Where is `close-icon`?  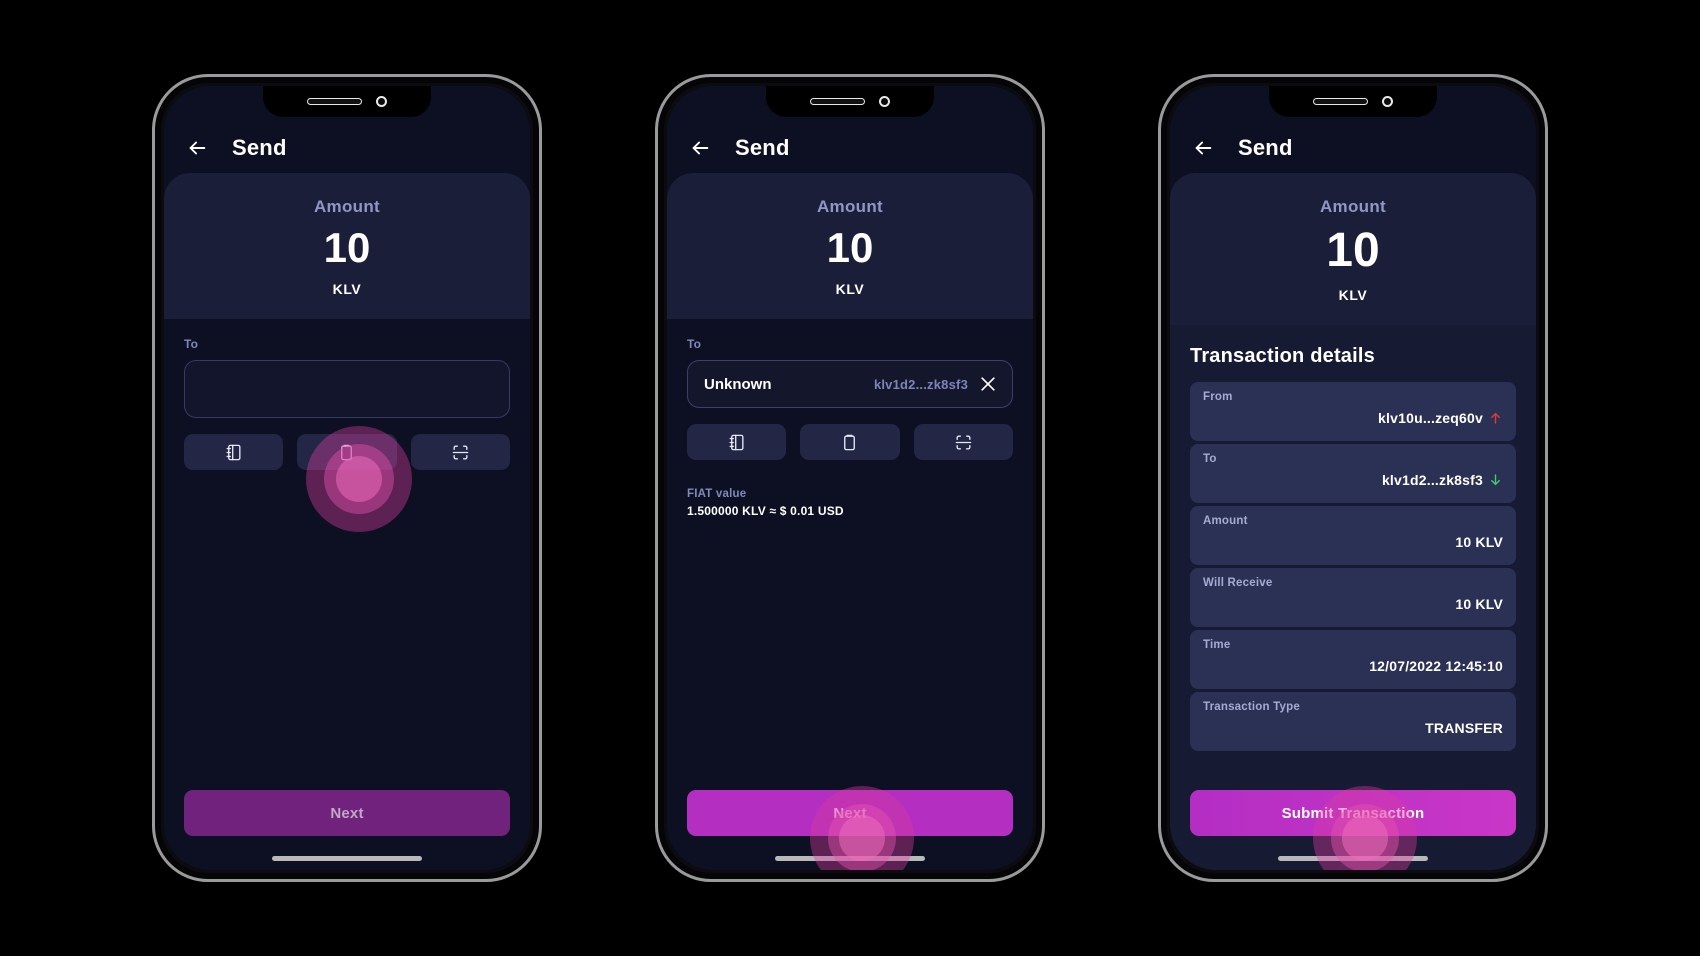
close-icon is located at coordinates (988, 384).